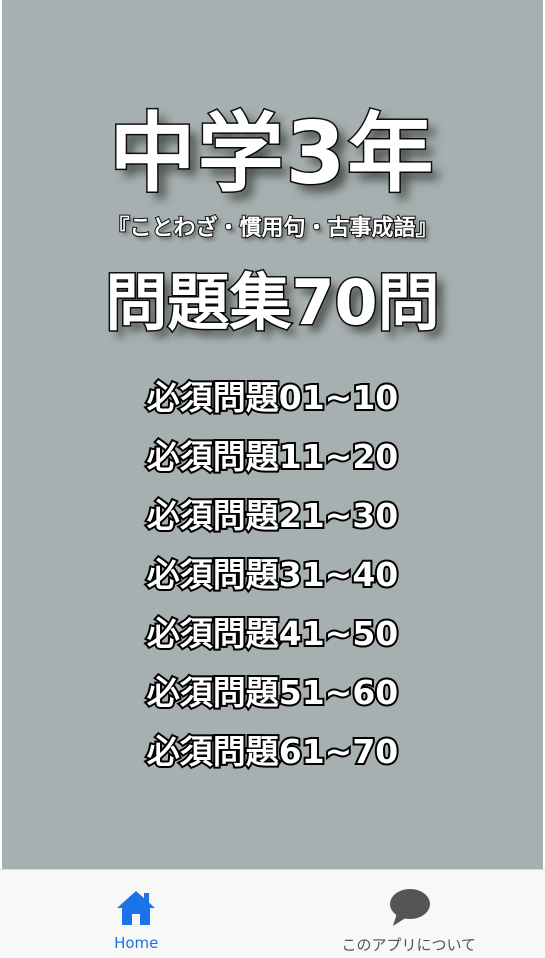 This screenshot has width=545, height=958. I want to click on bottom-tab-bar: Home このアプリについて, so click(272, 913).